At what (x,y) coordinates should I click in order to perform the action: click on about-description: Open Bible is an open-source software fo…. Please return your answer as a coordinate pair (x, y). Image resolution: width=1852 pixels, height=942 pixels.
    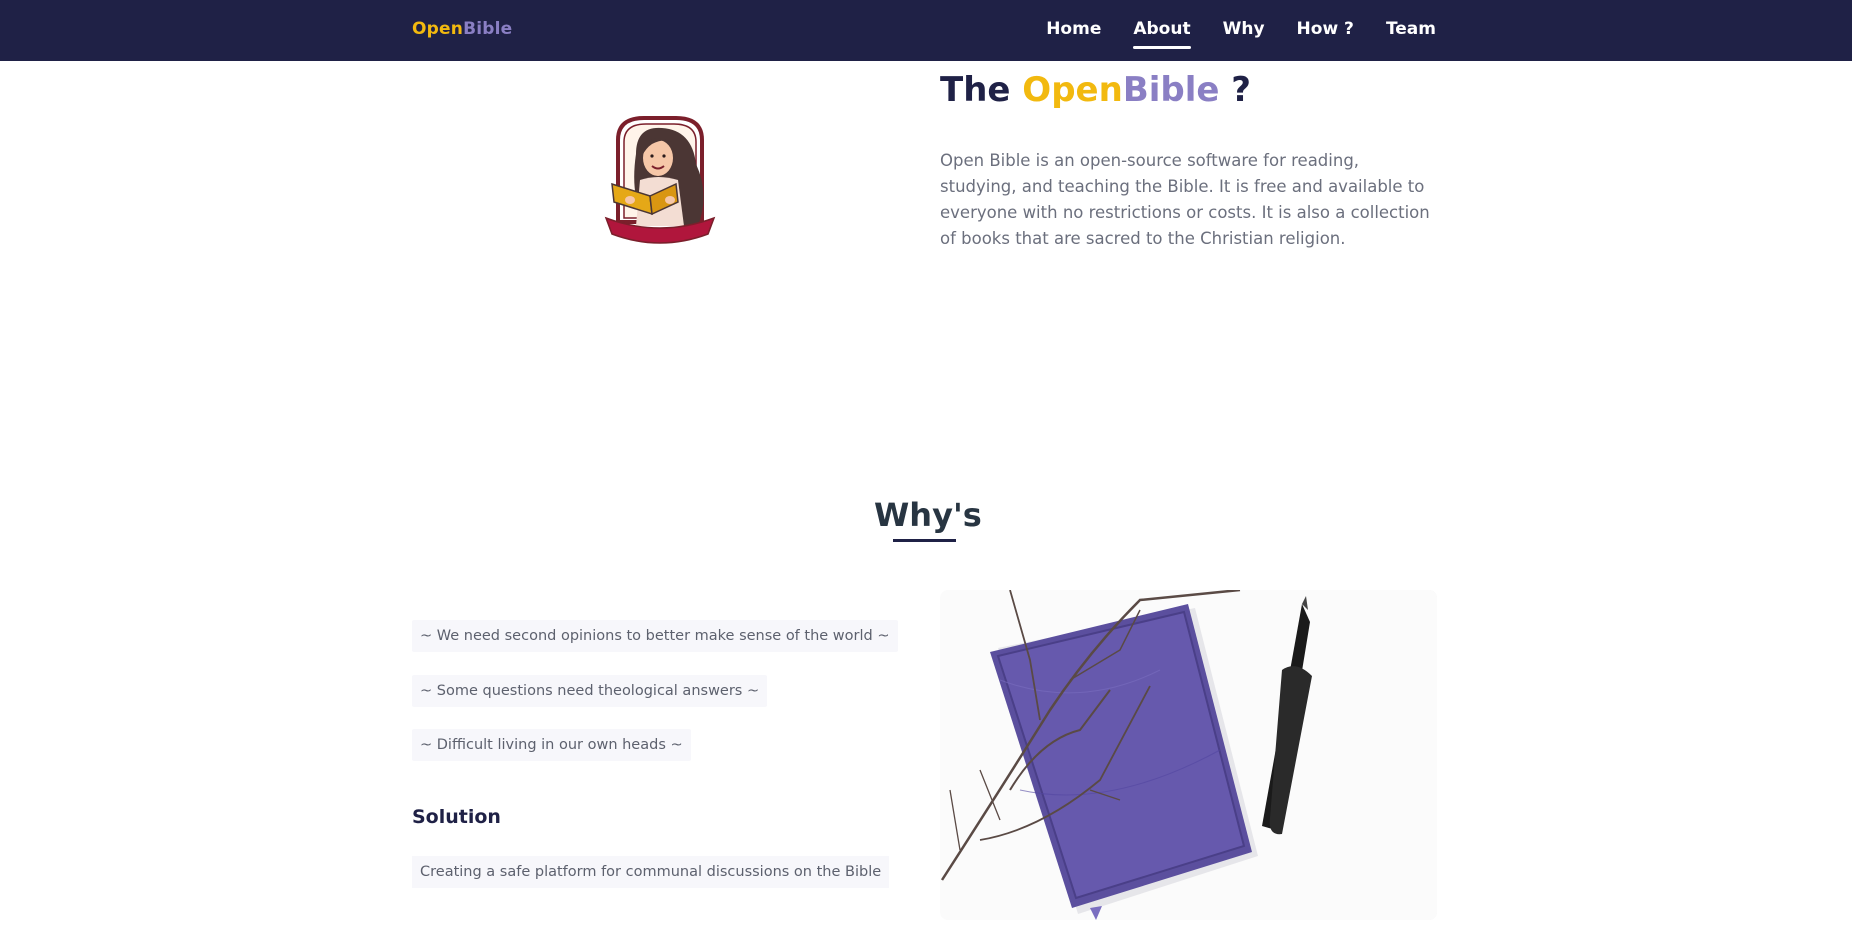
    Looking at the image, I should click on (1185, 199).